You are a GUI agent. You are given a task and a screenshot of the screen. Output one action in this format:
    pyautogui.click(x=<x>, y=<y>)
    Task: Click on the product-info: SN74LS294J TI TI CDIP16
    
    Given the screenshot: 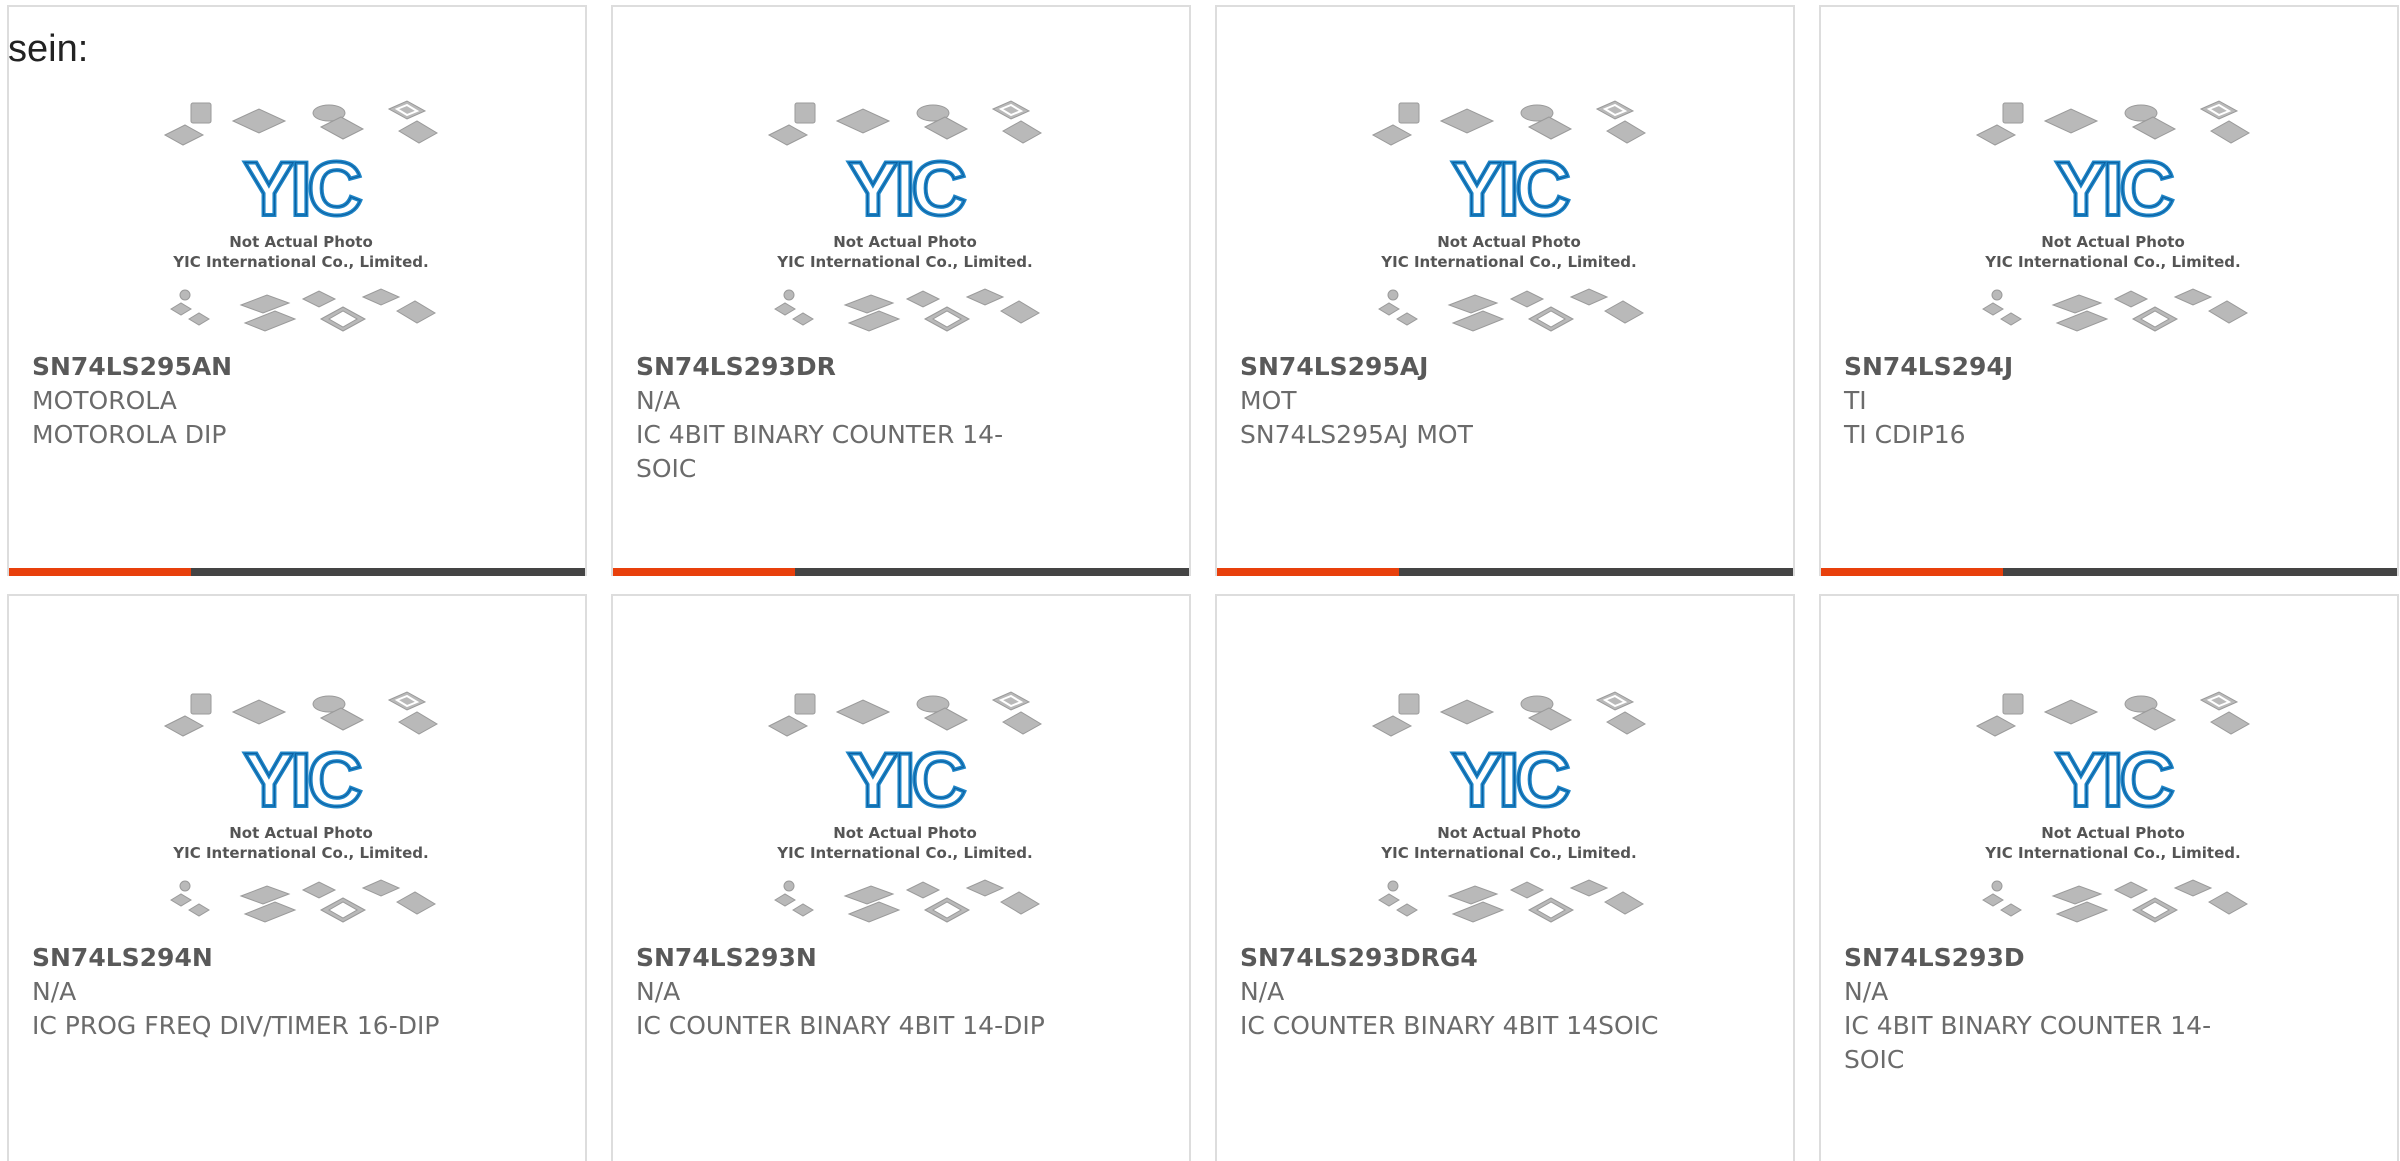 What is the action you would take?
    pyautogui.click(x=2054, y=401)
    